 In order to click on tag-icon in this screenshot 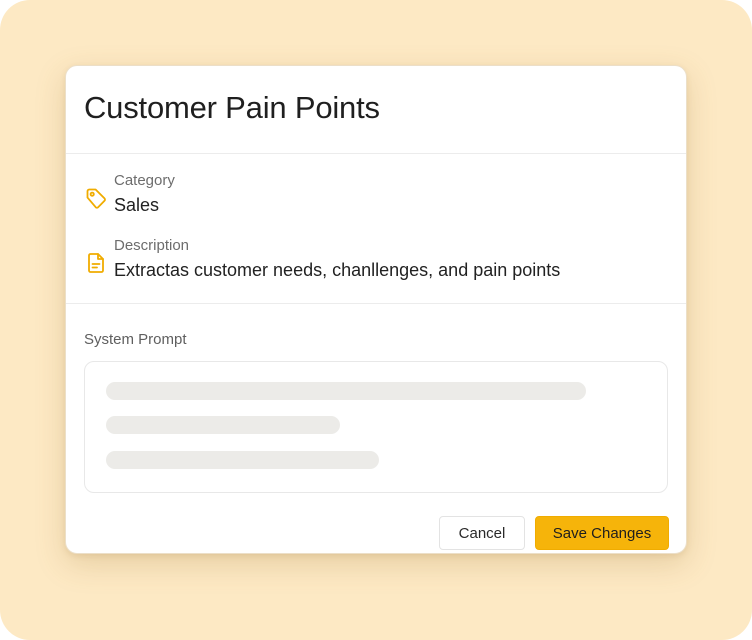, I will do `click(96, 198)`.